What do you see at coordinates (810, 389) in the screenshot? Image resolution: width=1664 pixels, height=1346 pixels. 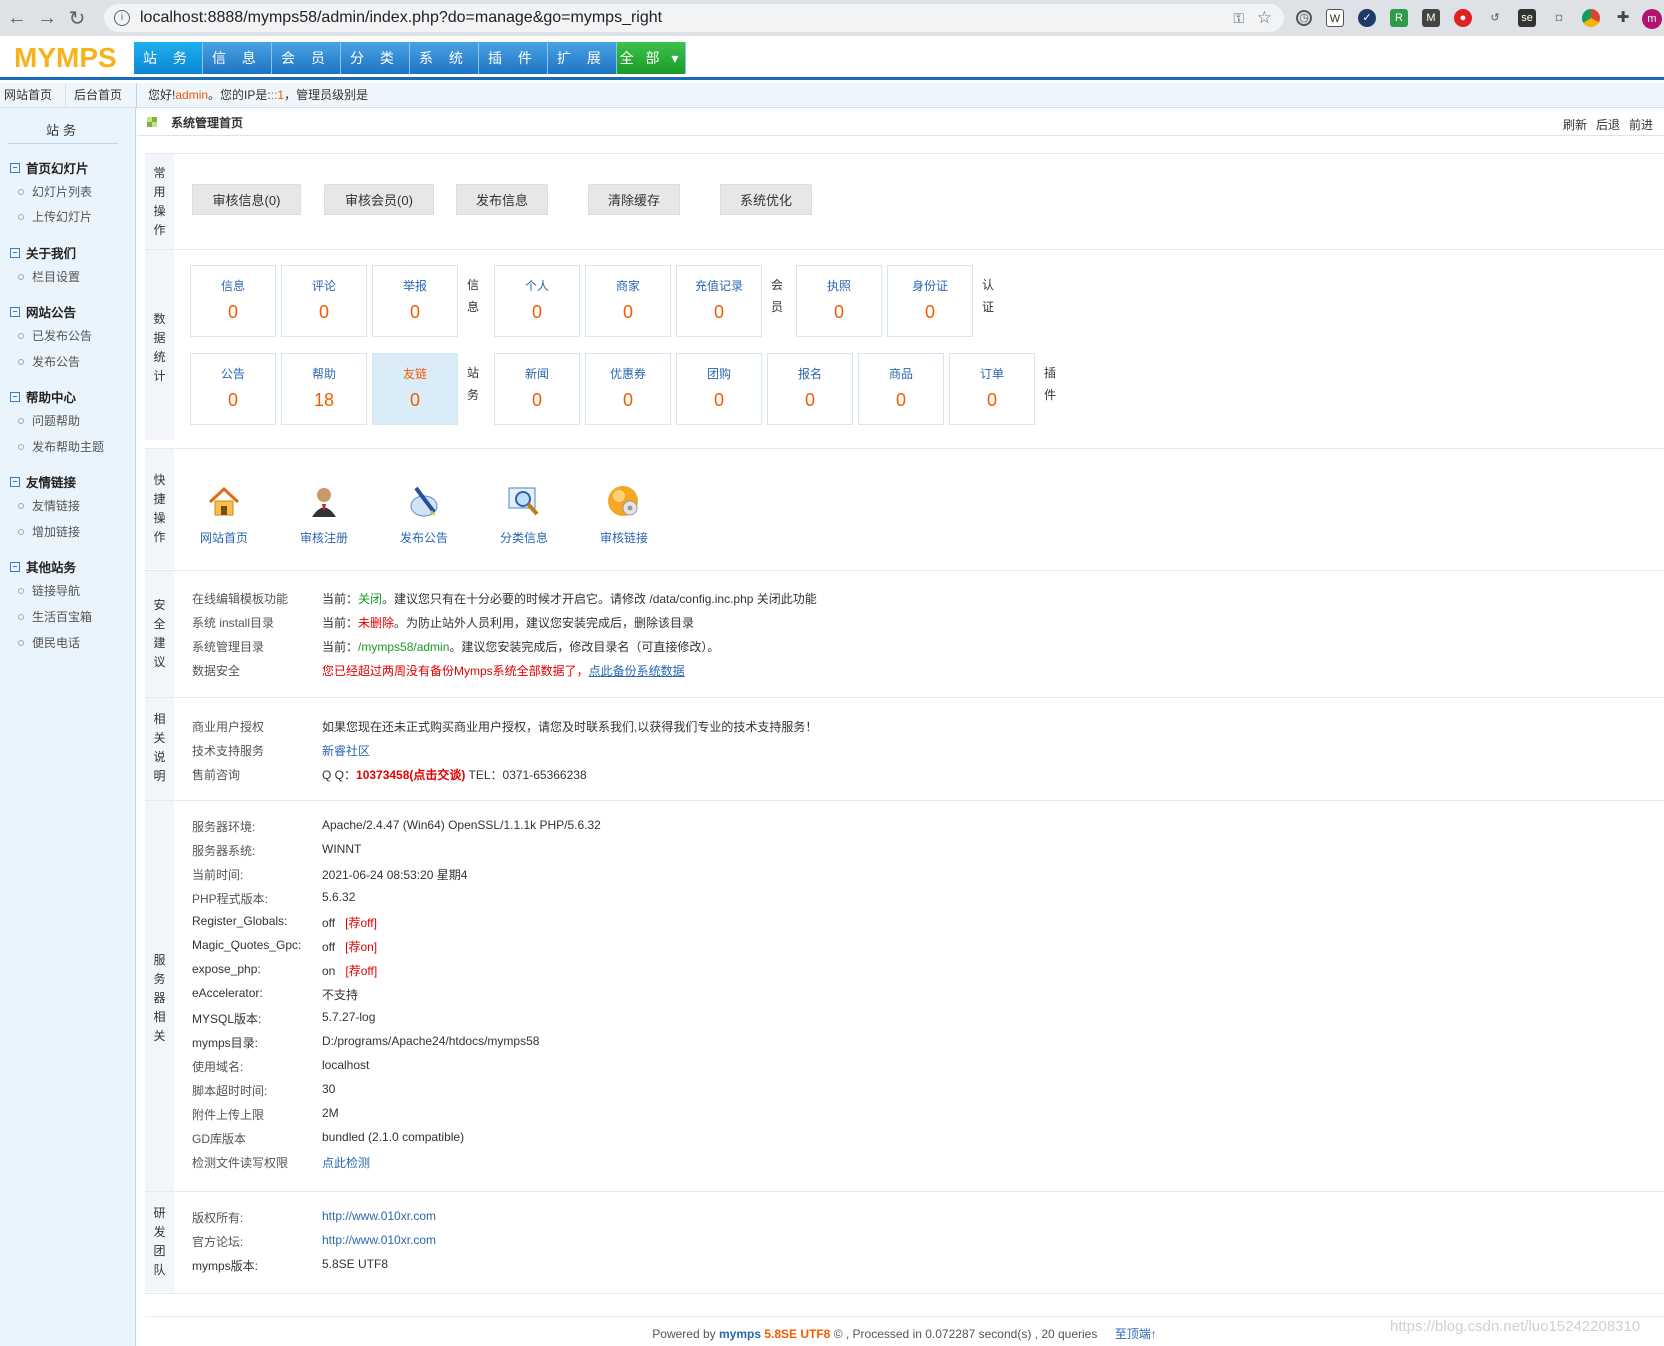 I see `stat-cell: 报名 0` at bounding box center [810, 389].